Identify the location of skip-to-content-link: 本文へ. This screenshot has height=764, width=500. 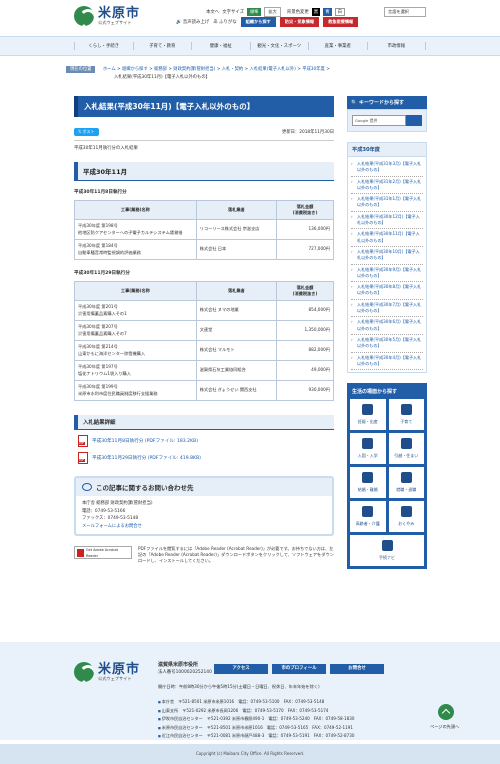
(212, 12).